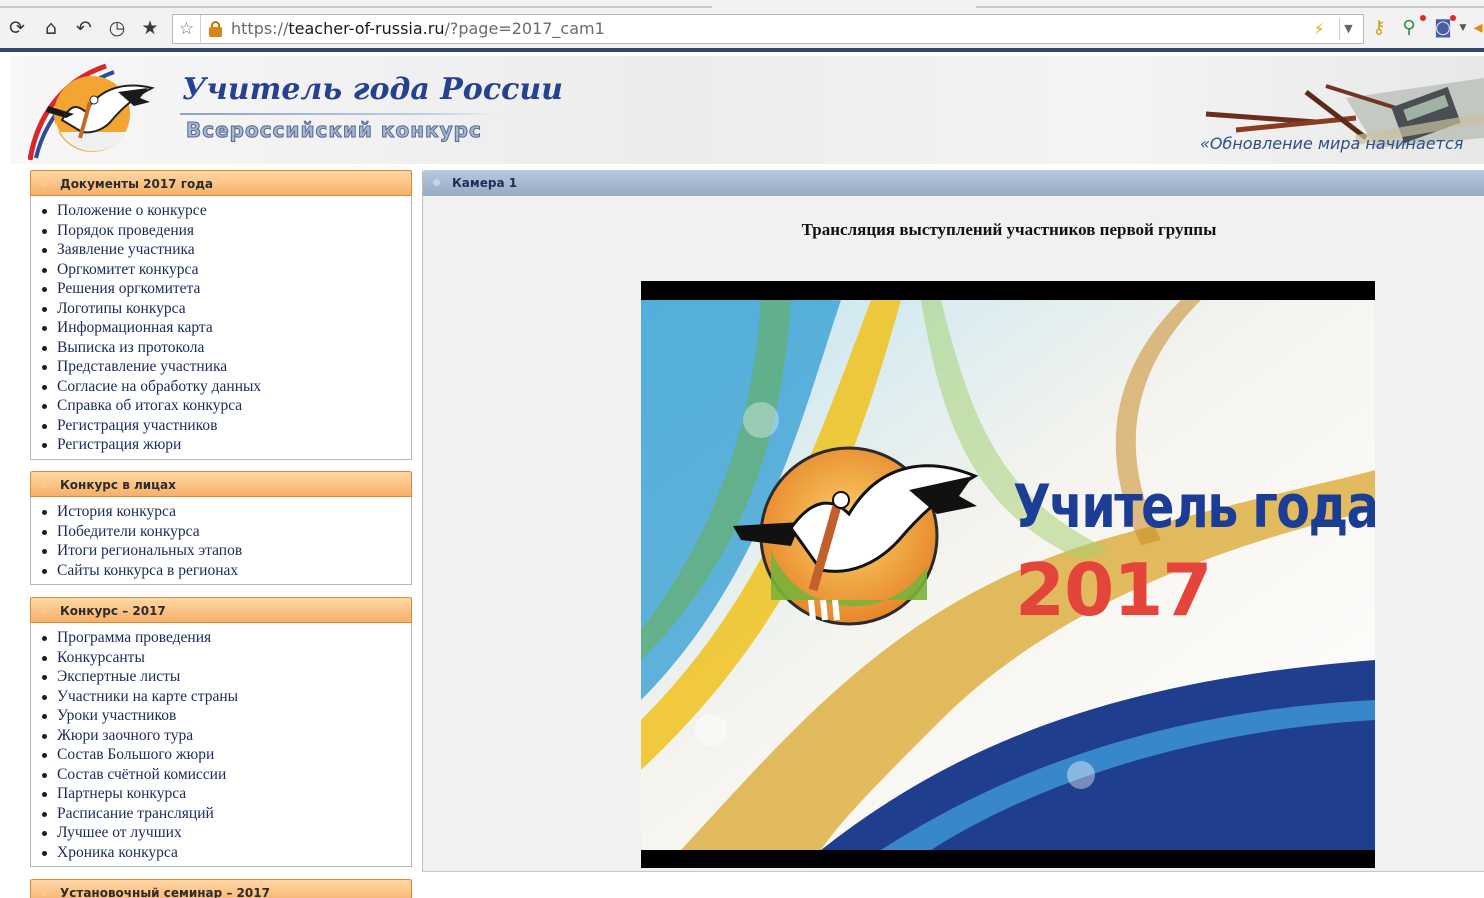 This screenshot has height=898, width=1484. I want to click on home-icon: ⌂, so click(51, 28).